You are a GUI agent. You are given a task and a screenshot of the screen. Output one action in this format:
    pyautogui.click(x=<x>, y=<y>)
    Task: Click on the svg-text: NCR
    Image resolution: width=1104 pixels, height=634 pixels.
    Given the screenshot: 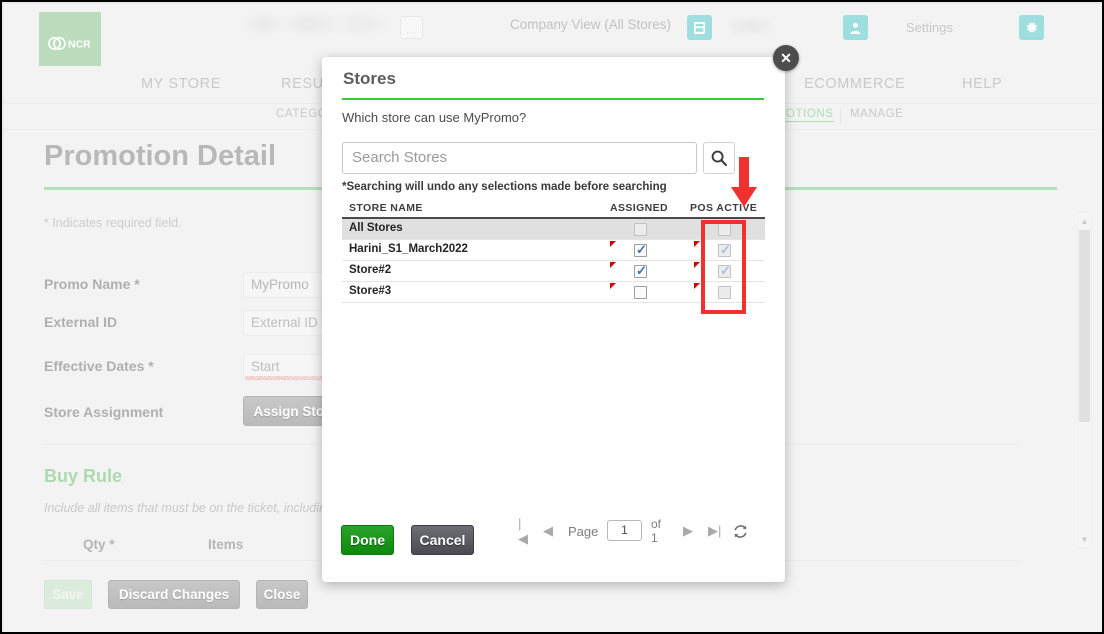 What is the action you would take?
    pyautogui.click(x=79, y=44)
    